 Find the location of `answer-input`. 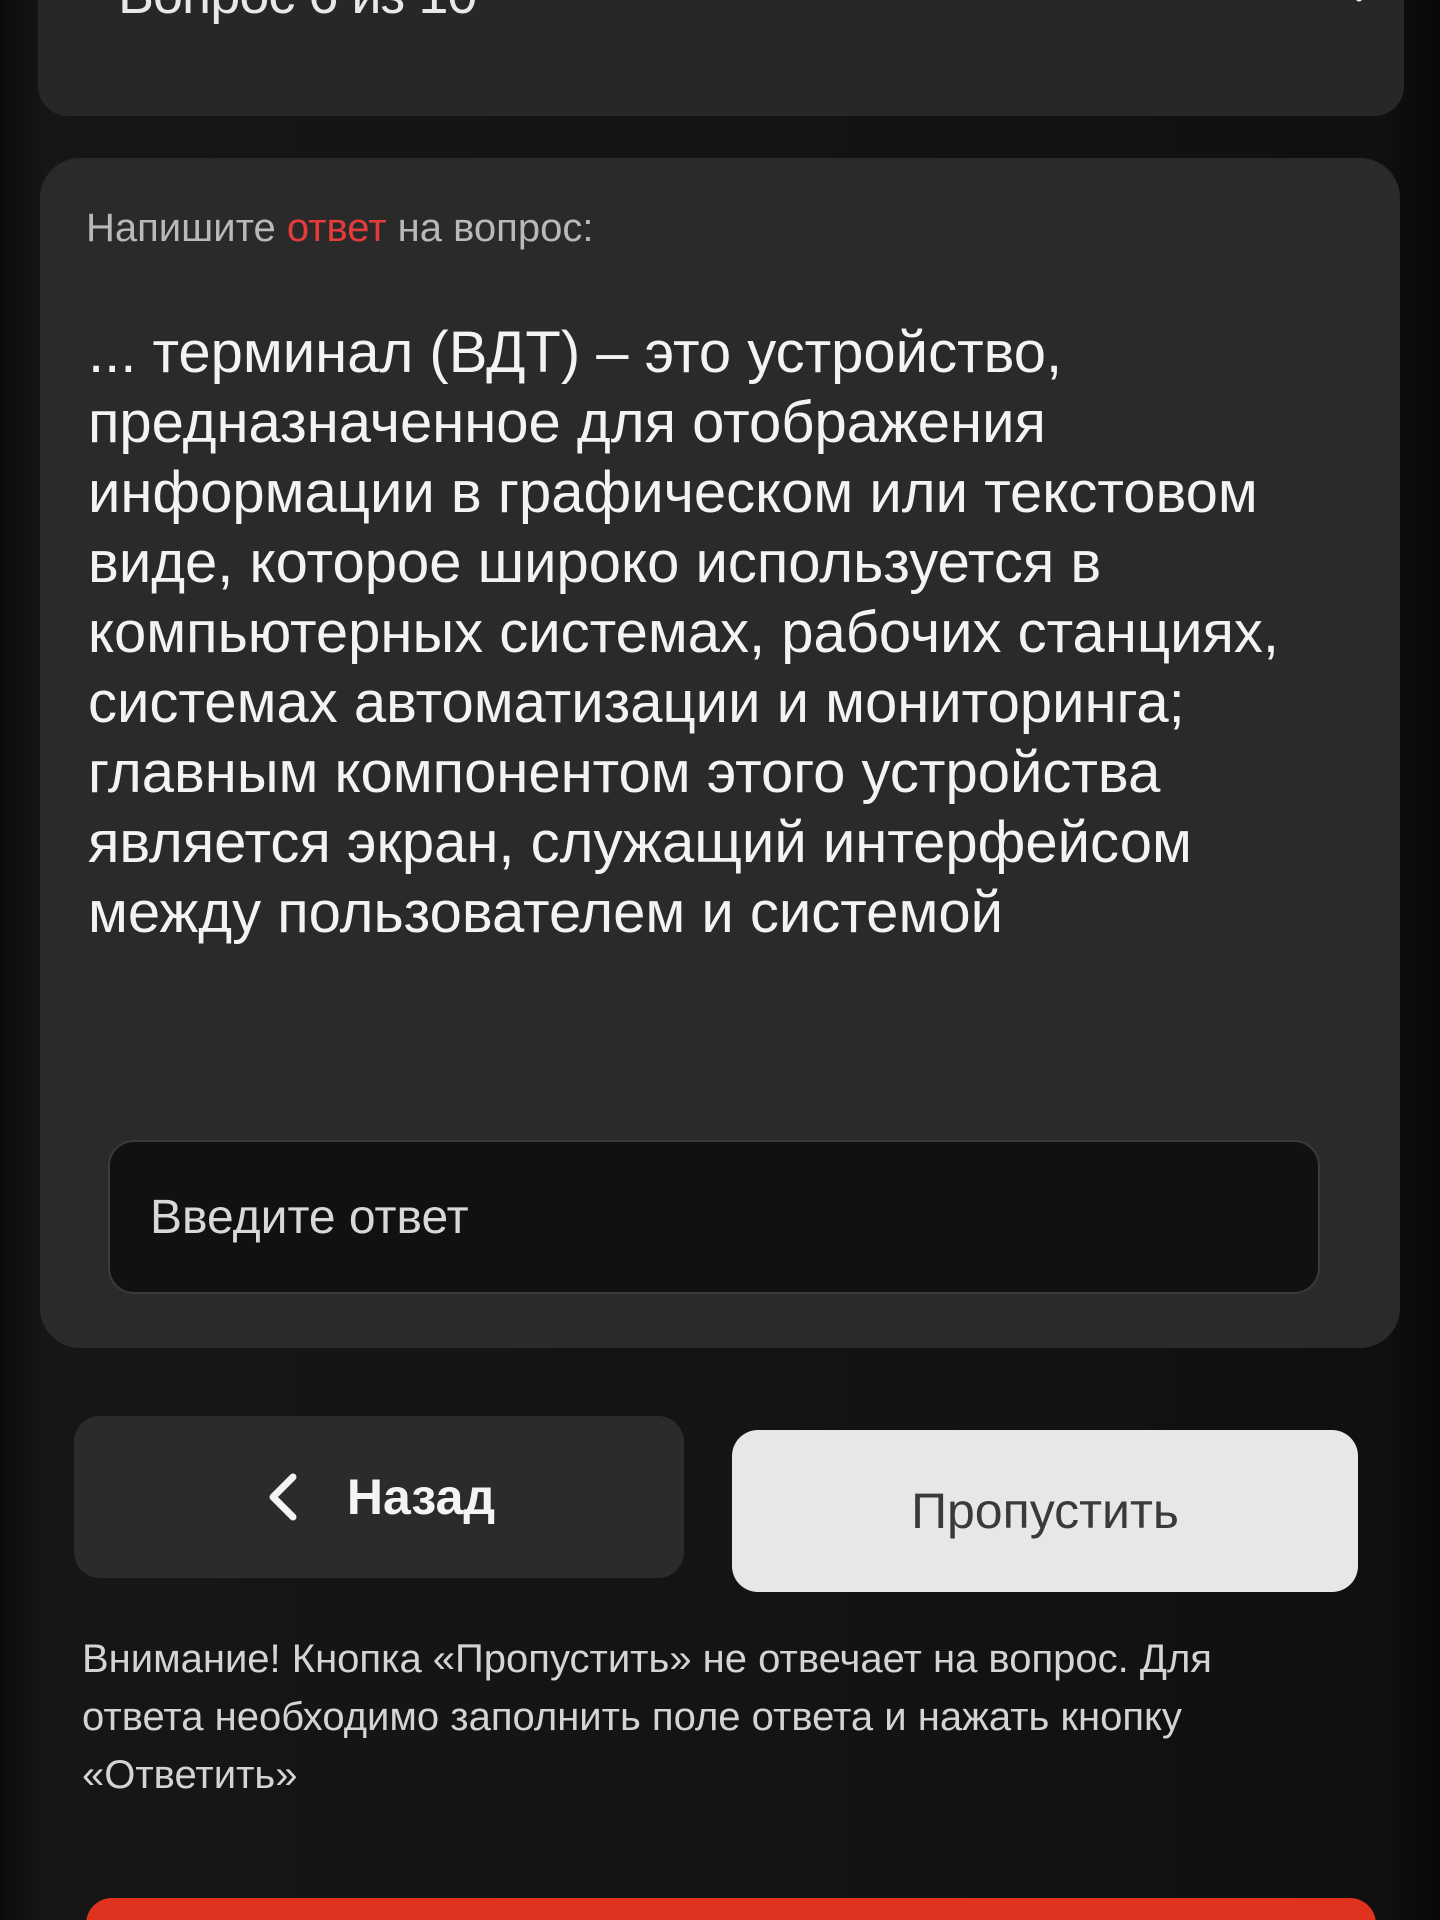

answer-input is located at coordinates (714, 1217).